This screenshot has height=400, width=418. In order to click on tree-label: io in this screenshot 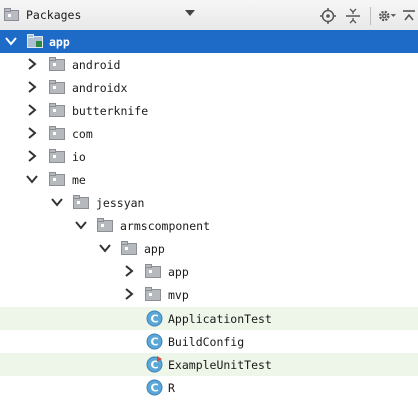, I will do `click(79, 156)`.